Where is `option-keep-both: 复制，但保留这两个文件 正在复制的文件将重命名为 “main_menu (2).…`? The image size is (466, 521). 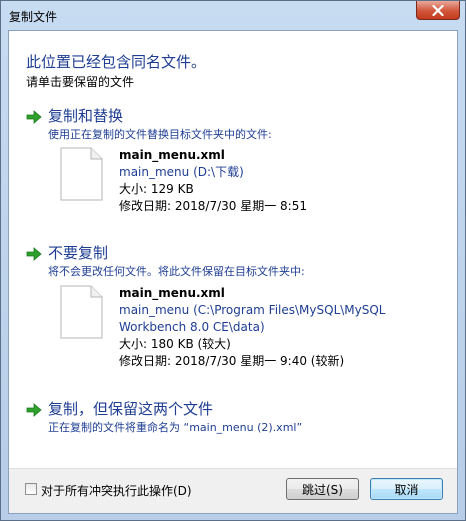 option-keep-both: 复制，但保留这两个文件 正在复制的文件将重命名为 “main_menu (2).… is located at coordinates (236, 418).